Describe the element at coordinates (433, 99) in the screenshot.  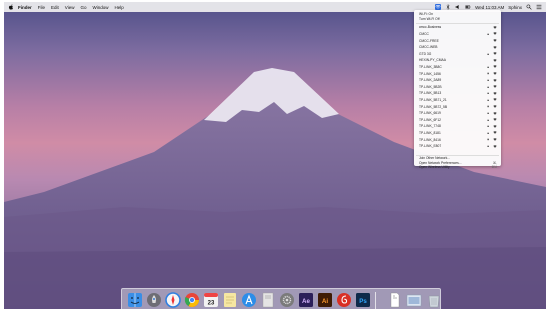
I see `network-name: TP-LINK_5B71_21` at that location.